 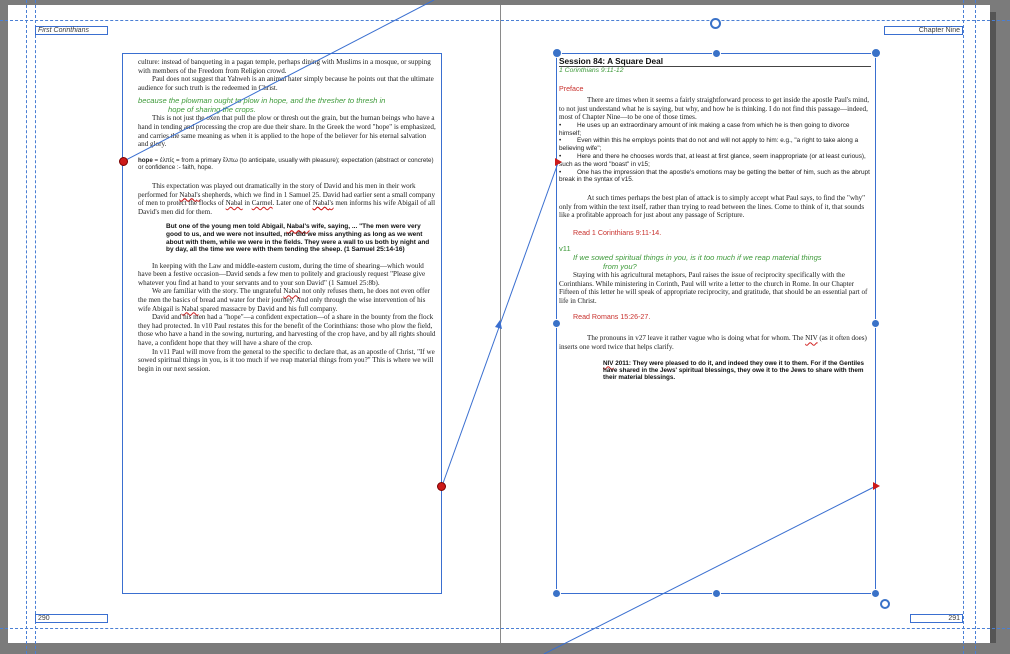 What do you see at coordinates (123, 161) in the screenshot?
I see `in-port-icon` at bounding box center [123, 161].